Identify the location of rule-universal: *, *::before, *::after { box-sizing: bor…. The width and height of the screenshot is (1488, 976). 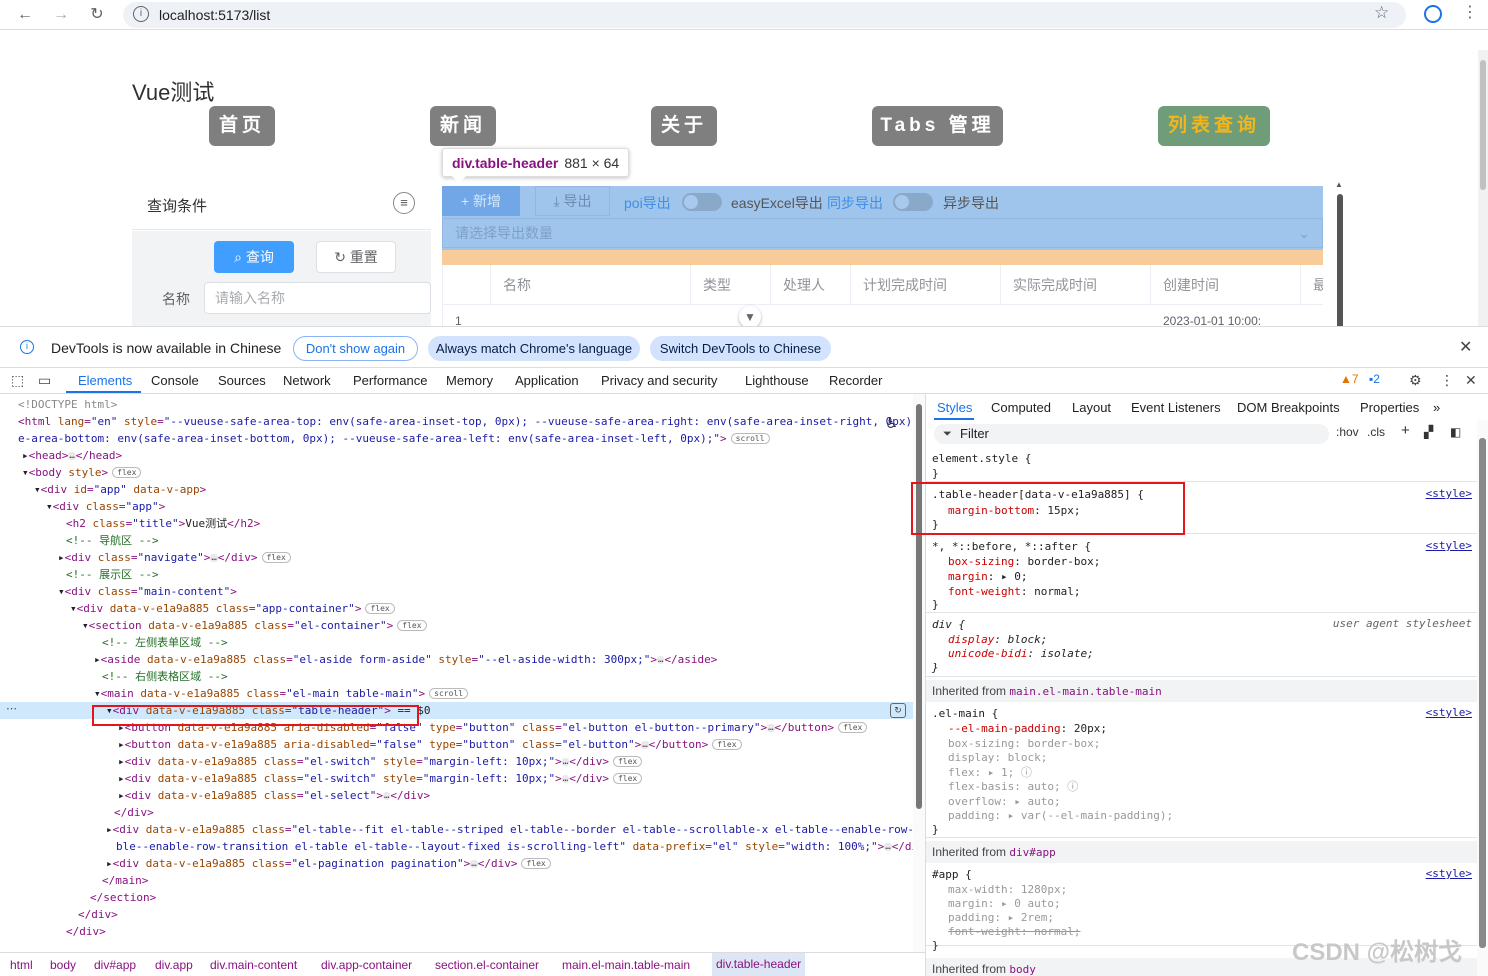
(1202, 573).